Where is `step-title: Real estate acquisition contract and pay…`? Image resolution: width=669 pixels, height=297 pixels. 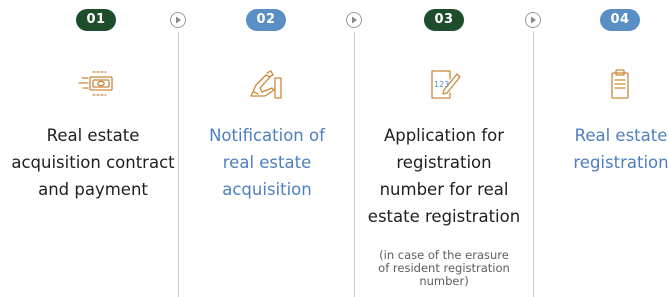 step-title: Real estate acquisition contract and pay… is located at coordinates (93, 162).